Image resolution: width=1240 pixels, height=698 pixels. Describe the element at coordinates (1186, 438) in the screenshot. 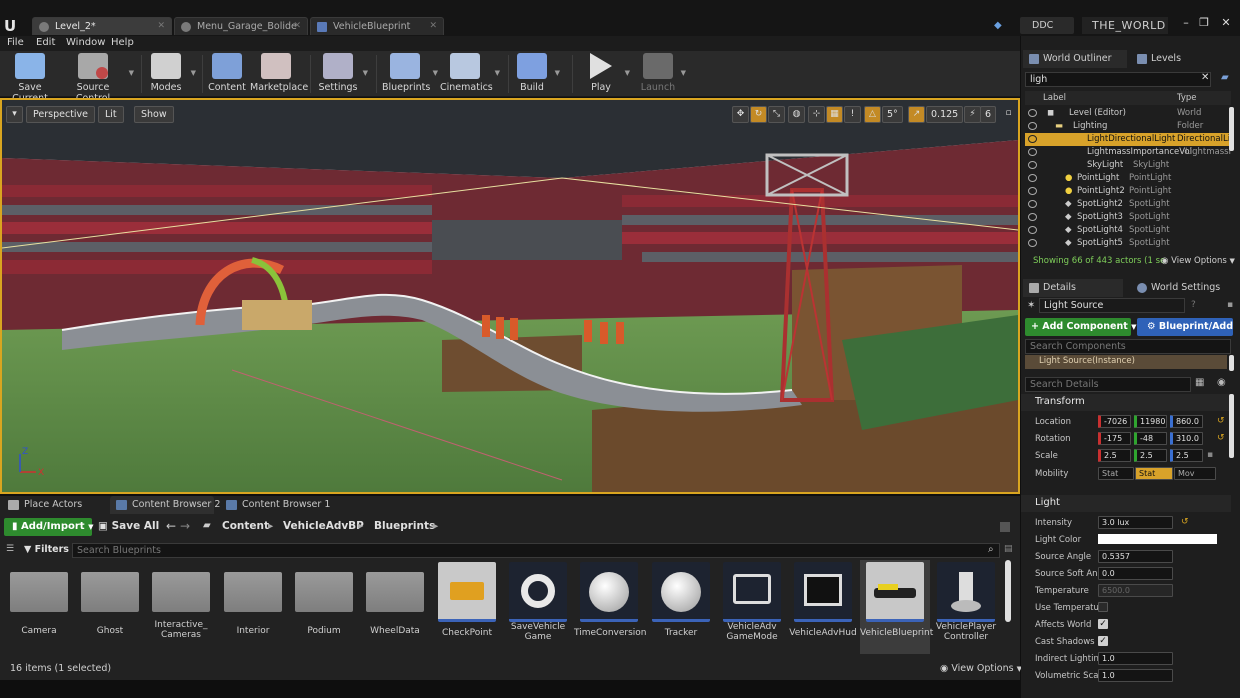

I see `rotation-z-field: 310.0` at that location.